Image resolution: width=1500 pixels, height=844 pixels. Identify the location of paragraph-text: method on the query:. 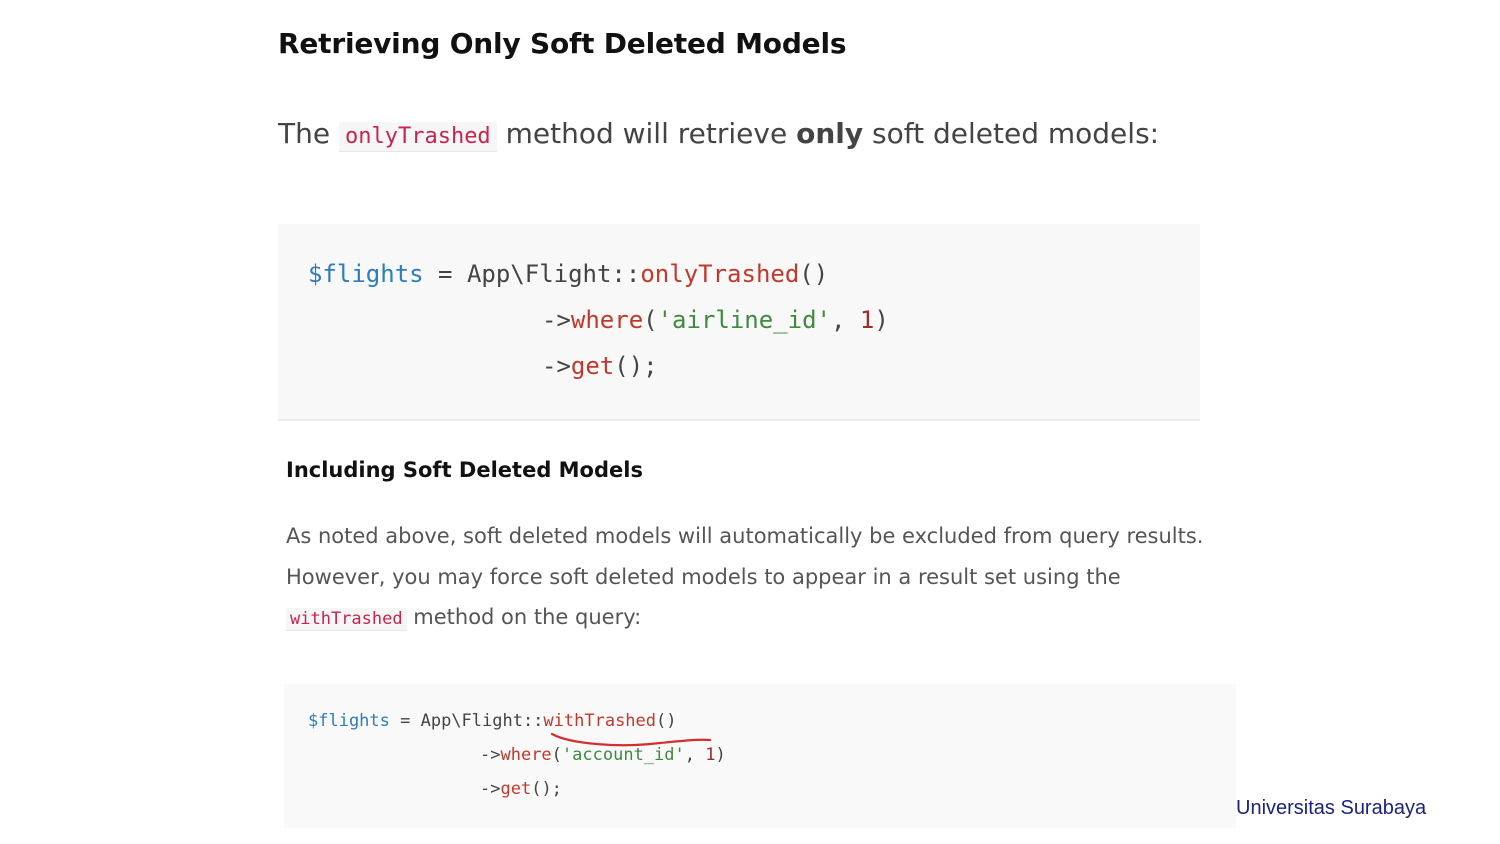
(527, 617).